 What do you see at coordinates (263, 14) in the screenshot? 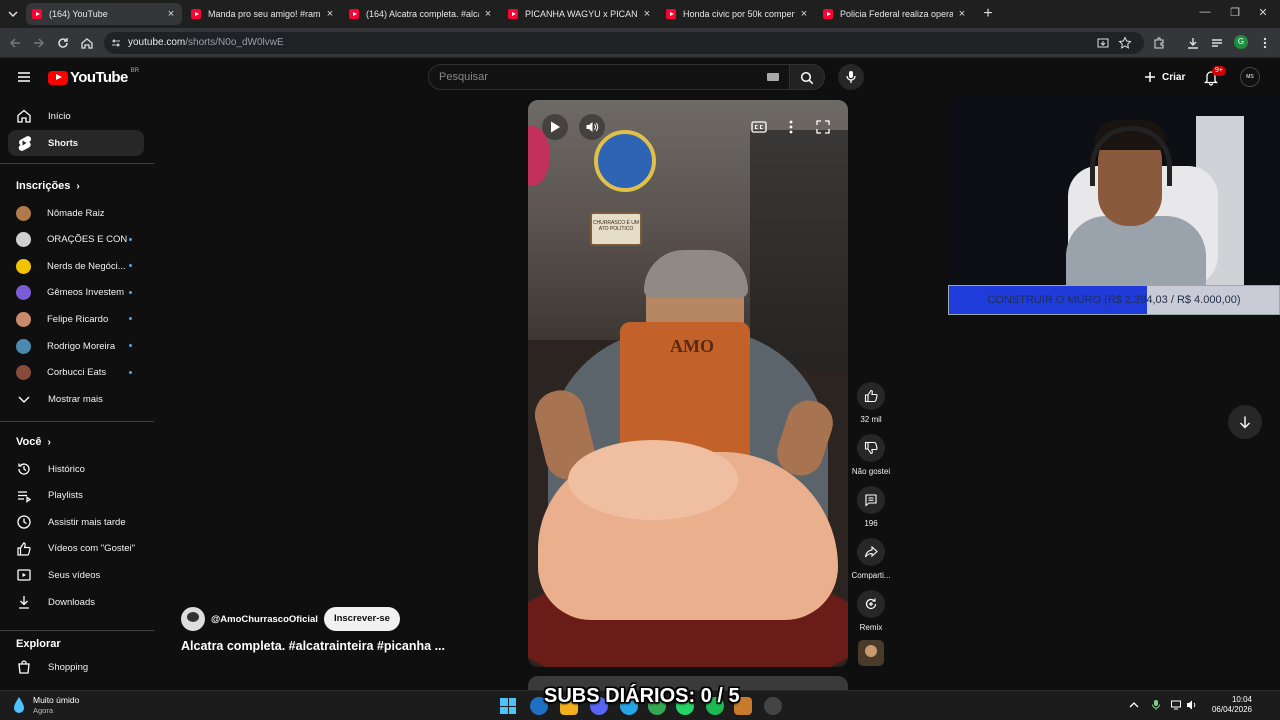
I see `browser-tab: Manda pro seu amigo! #ram #a ×` at bounding box center [263, 14].